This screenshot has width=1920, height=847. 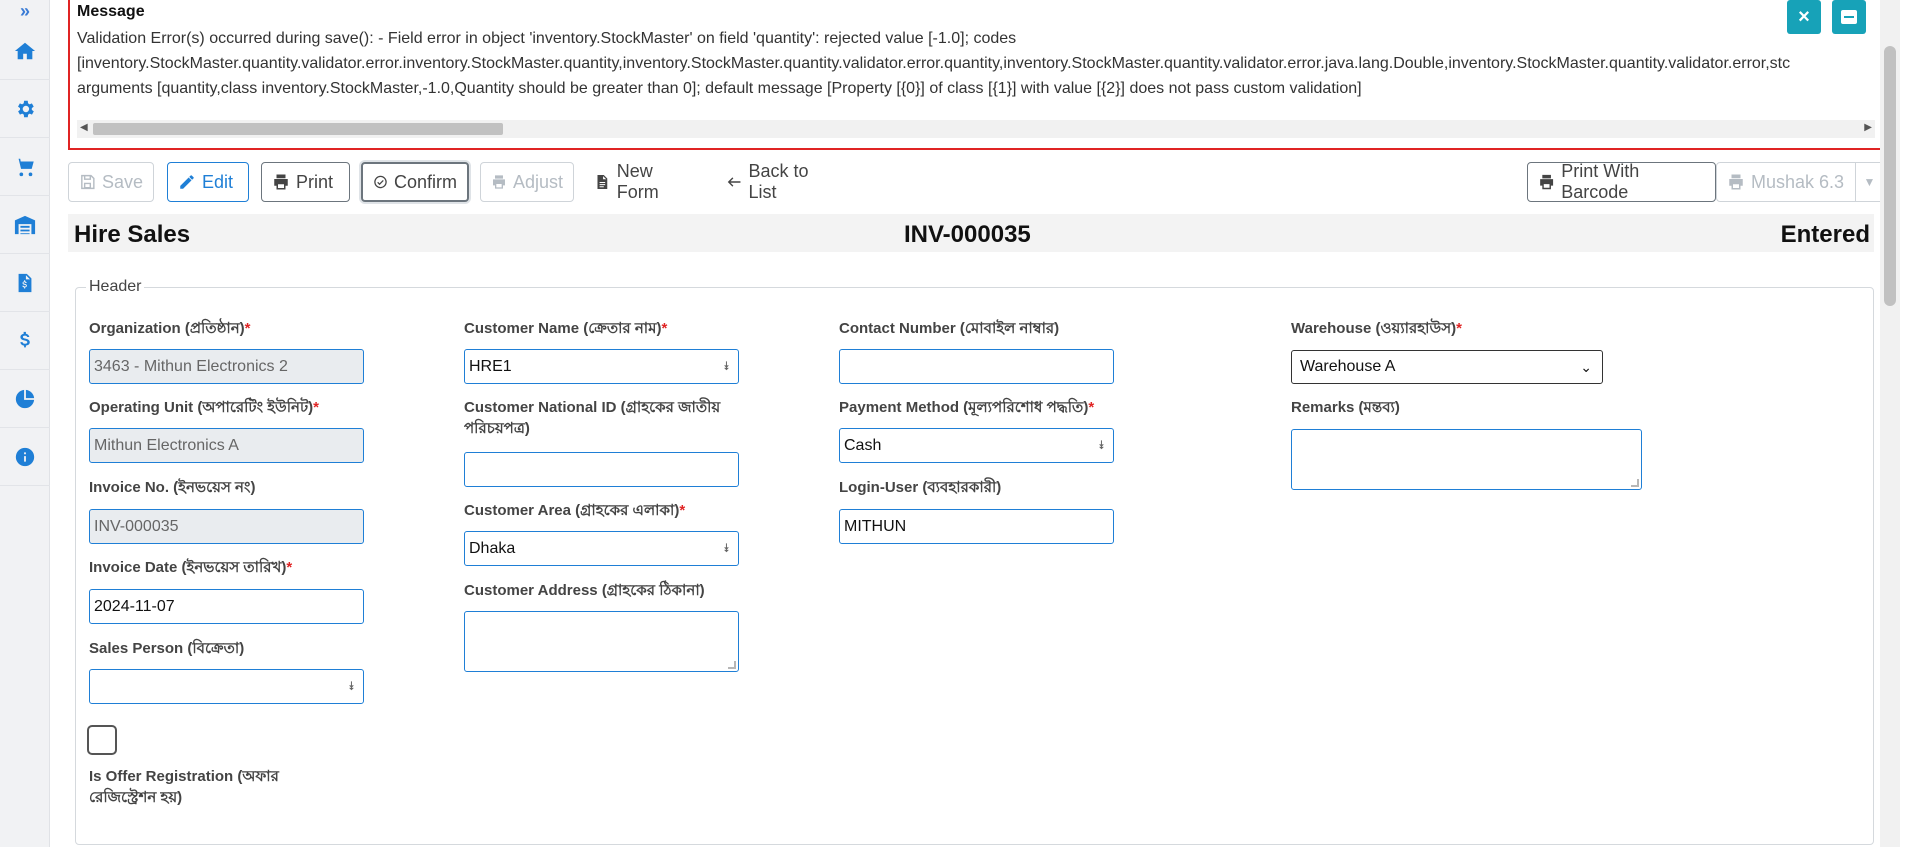 I want to click on adjust-button: Adjust, so click(x=527, y=182).